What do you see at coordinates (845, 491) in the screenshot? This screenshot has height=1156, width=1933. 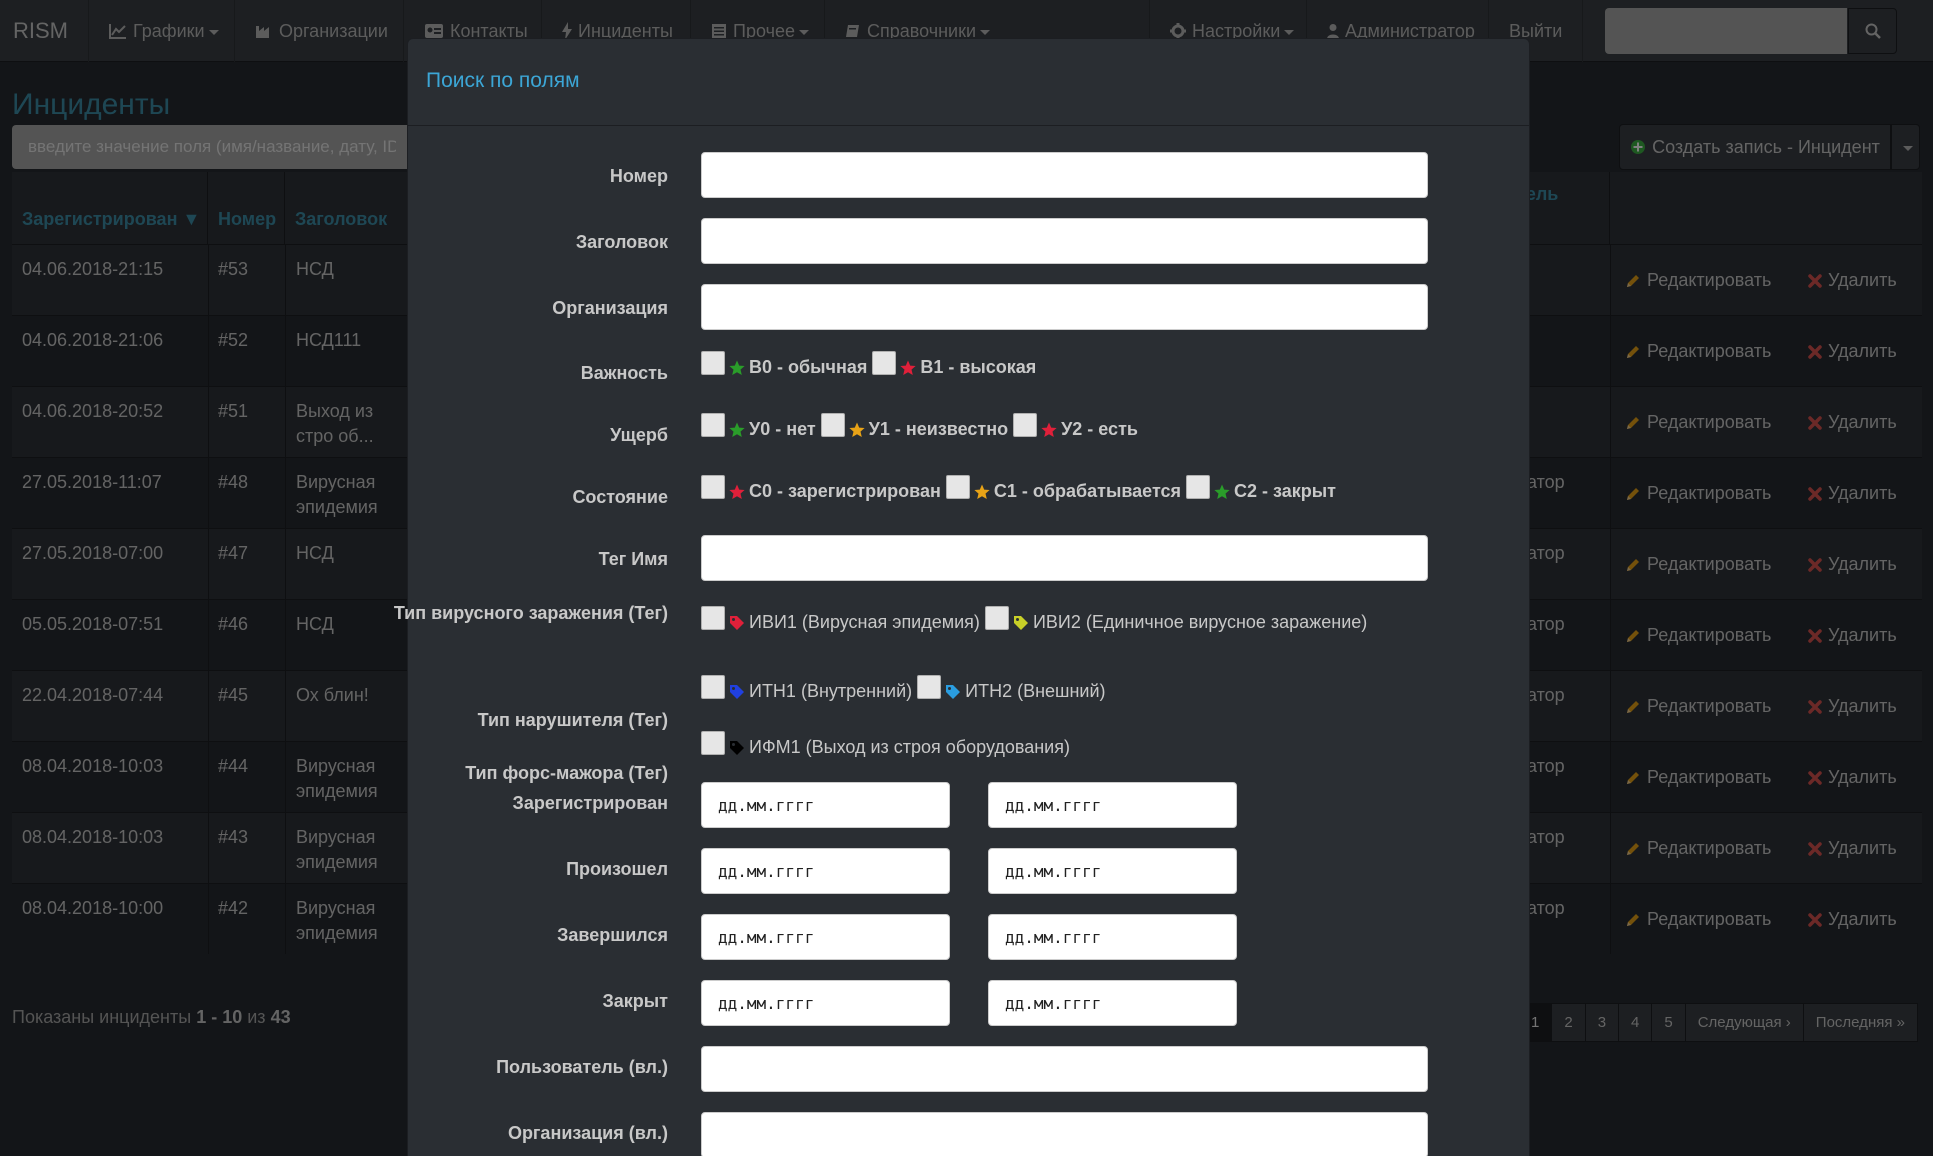 I see `state-c0-label: С0 - зарегистрирован` at bounding box center [845, 491].